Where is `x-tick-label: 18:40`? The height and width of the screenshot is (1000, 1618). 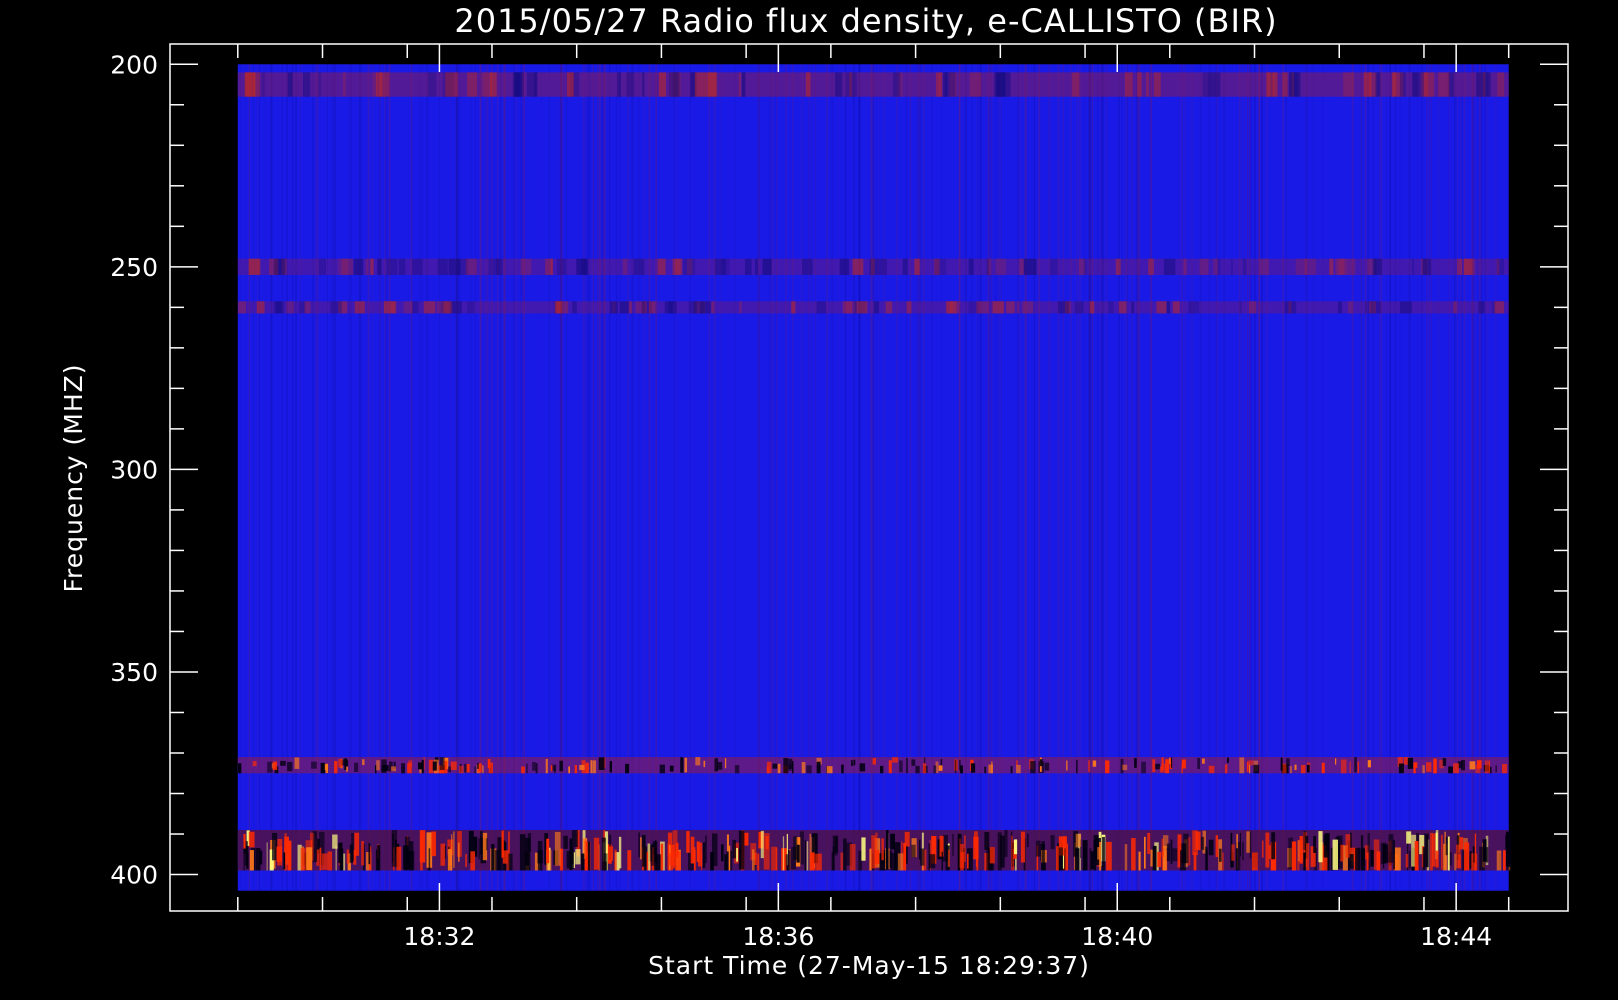 x-tick-label: 18:40 is located at coordinates (1117, 936).